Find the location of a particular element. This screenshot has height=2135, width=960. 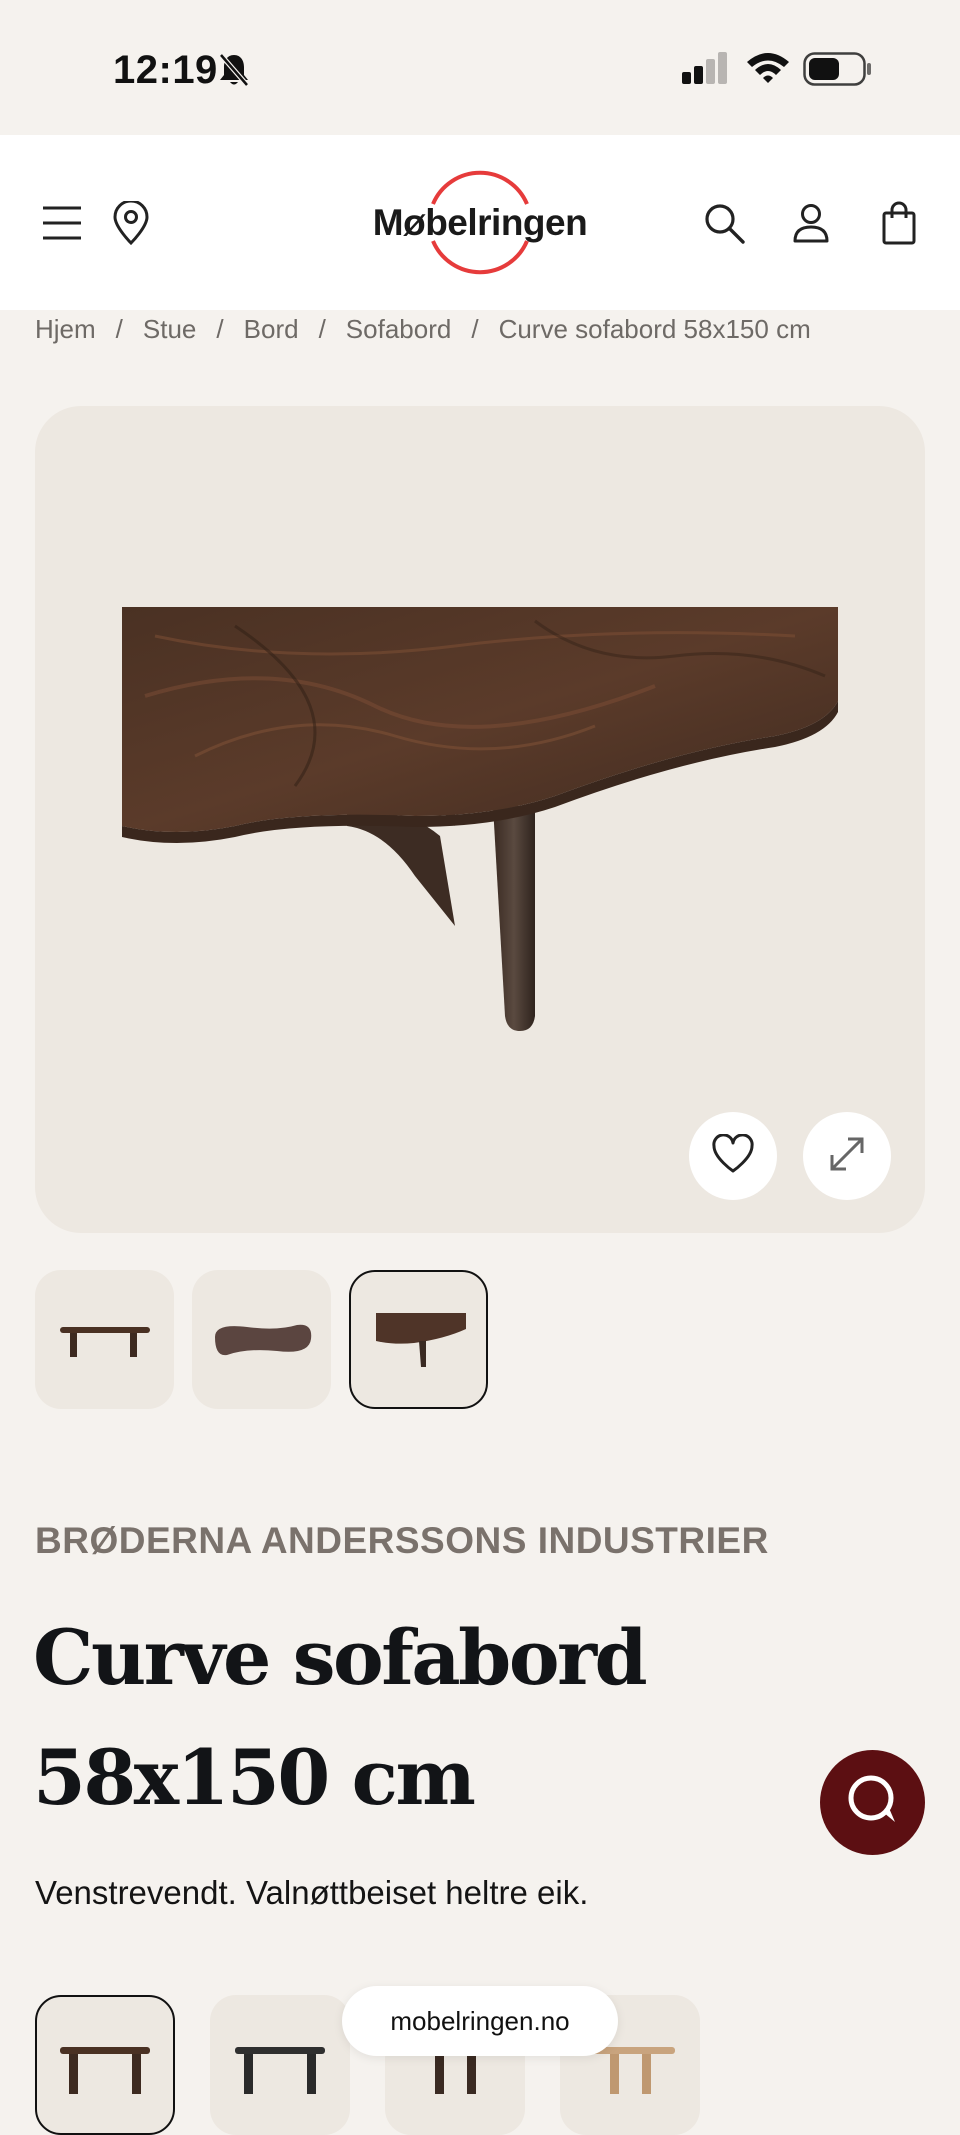

logo-text: Møbelringen is located at coordinates (480, 222).